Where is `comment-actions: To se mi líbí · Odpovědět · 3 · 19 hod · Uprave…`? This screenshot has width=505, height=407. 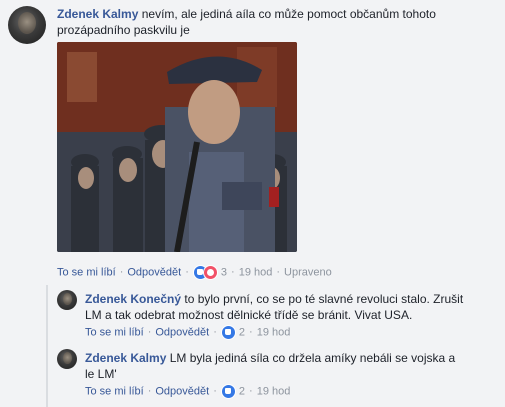 comment-actions: To se mi líbí · Odpovědět · 3 · 19 hod · Uprave… is located at coordinates (194, 272).